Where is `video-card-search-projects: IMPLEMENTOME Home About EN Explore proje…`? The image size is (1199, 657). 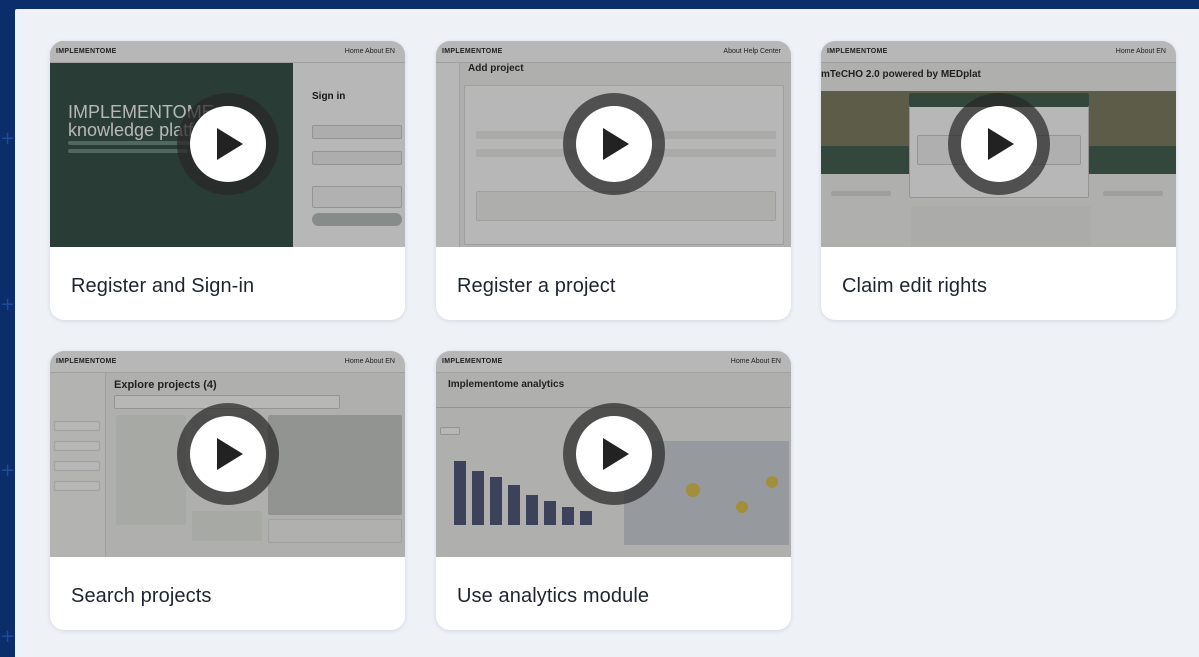
video-card-search-projects: IMPLEMENTOME Home About EN Explore proje… is located at coordinates (227, 490).